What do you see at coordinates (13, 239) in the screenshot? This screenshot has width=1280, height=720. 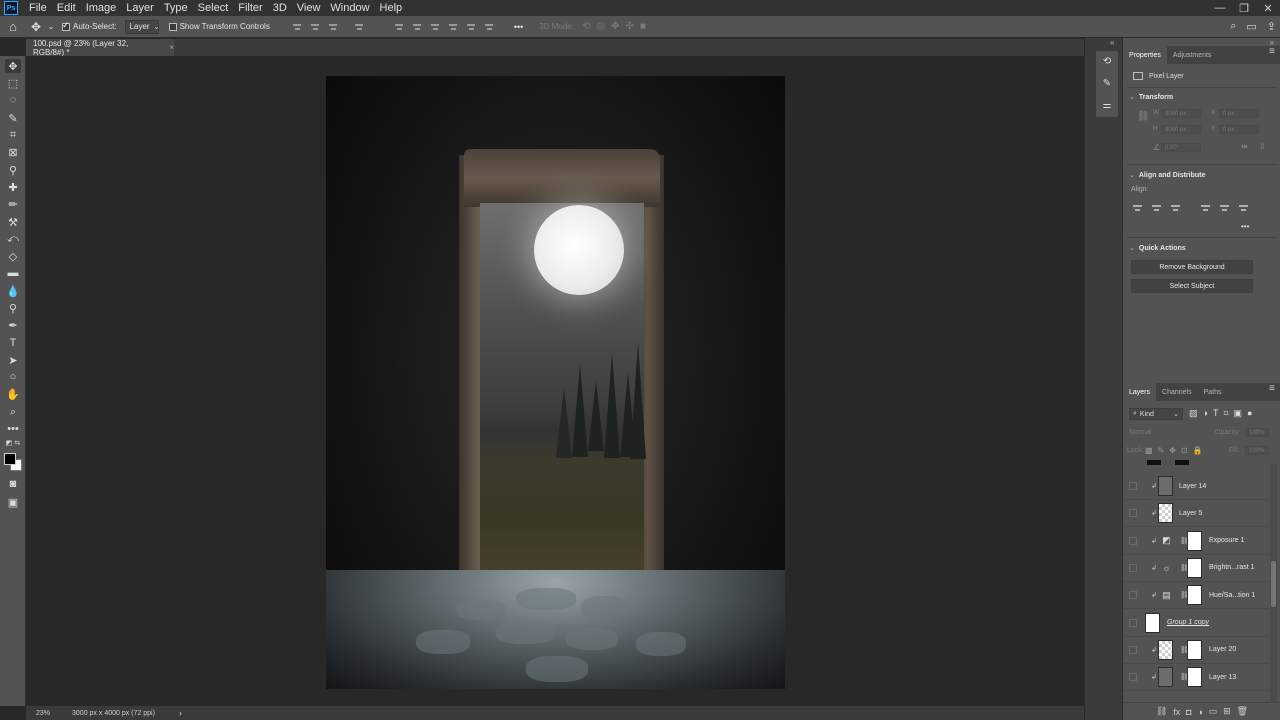 I see `history-brush-tool-icon: ⤺` at bounding box center [13, 239].